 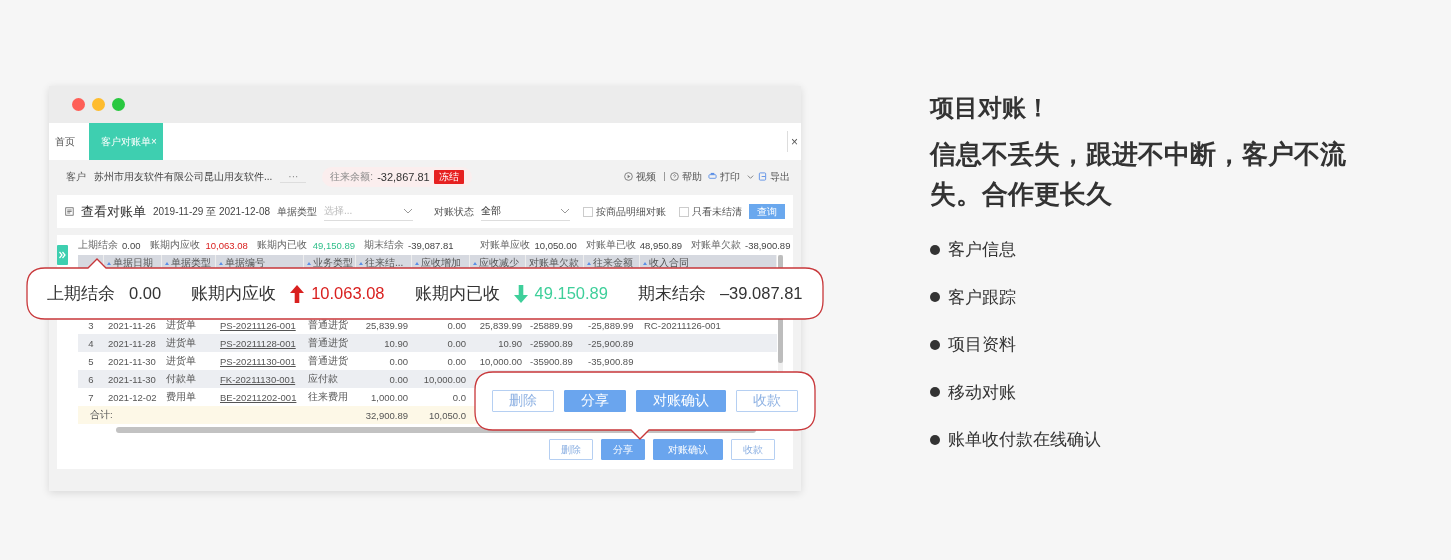 What do you see at coordinates (551, 361) in the screenshot?
I see `table-cell: -35900.89` at bounding box center [551, 361].